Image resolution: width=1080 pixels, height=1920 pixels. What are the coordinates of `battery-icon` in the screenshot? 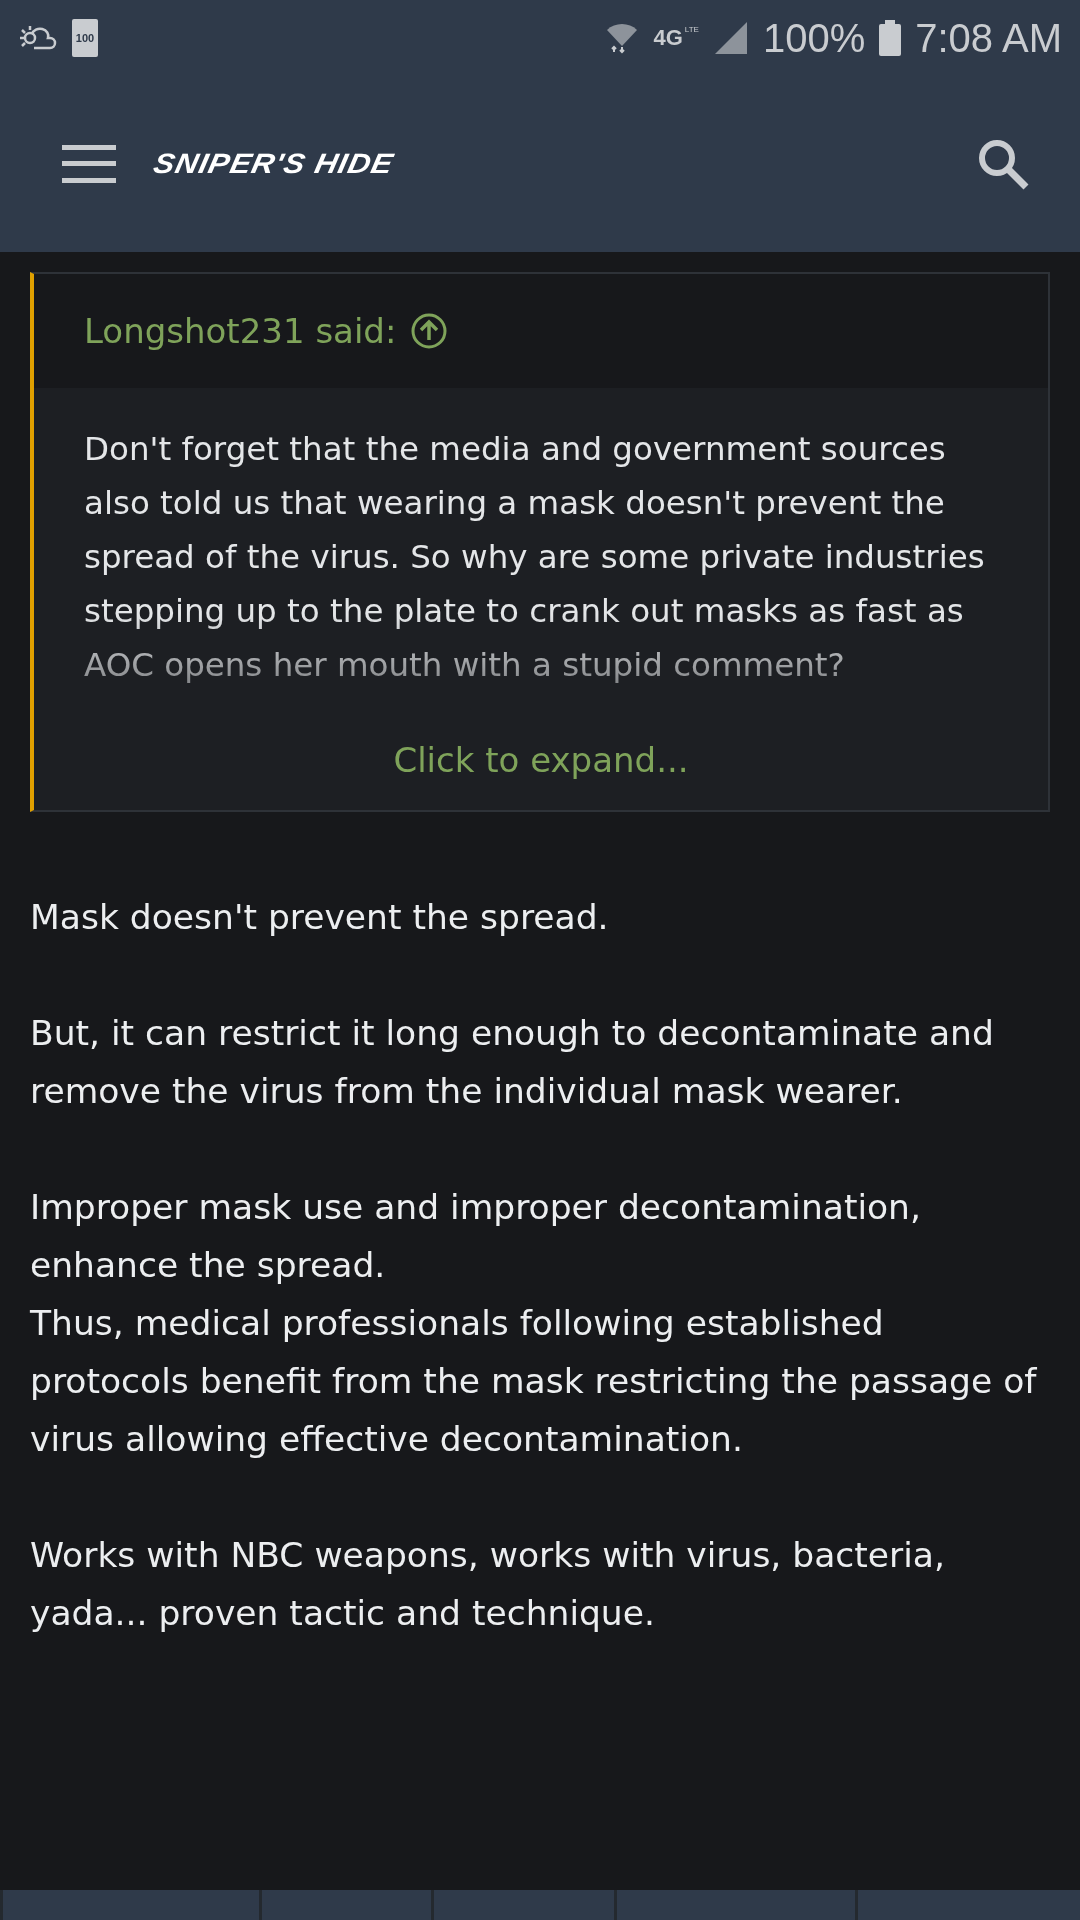 It's located at (890, 38).